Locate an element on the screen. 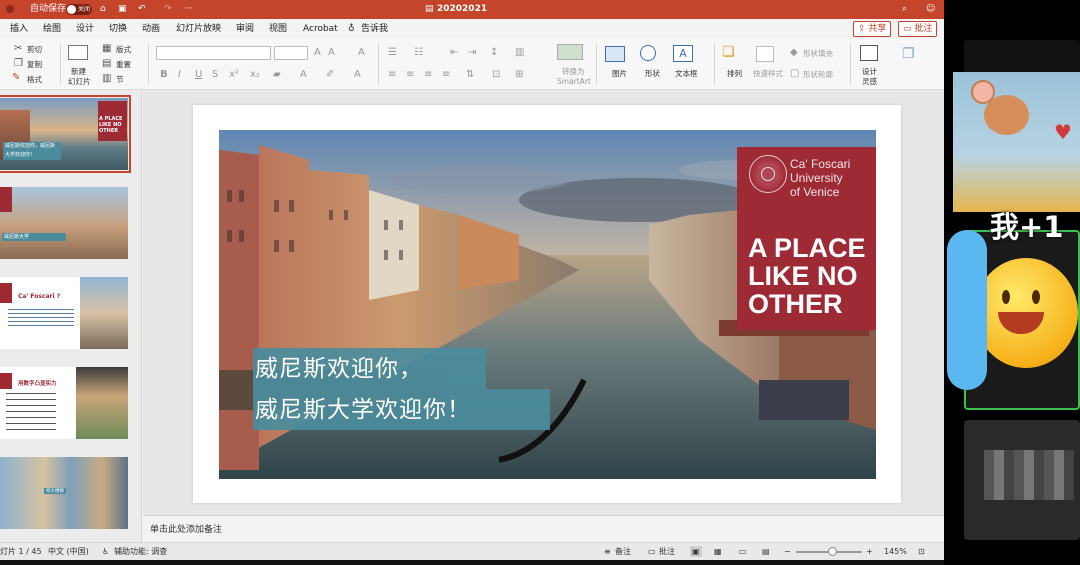  zoom-out-icon: − is located at coordinates (787, 551).